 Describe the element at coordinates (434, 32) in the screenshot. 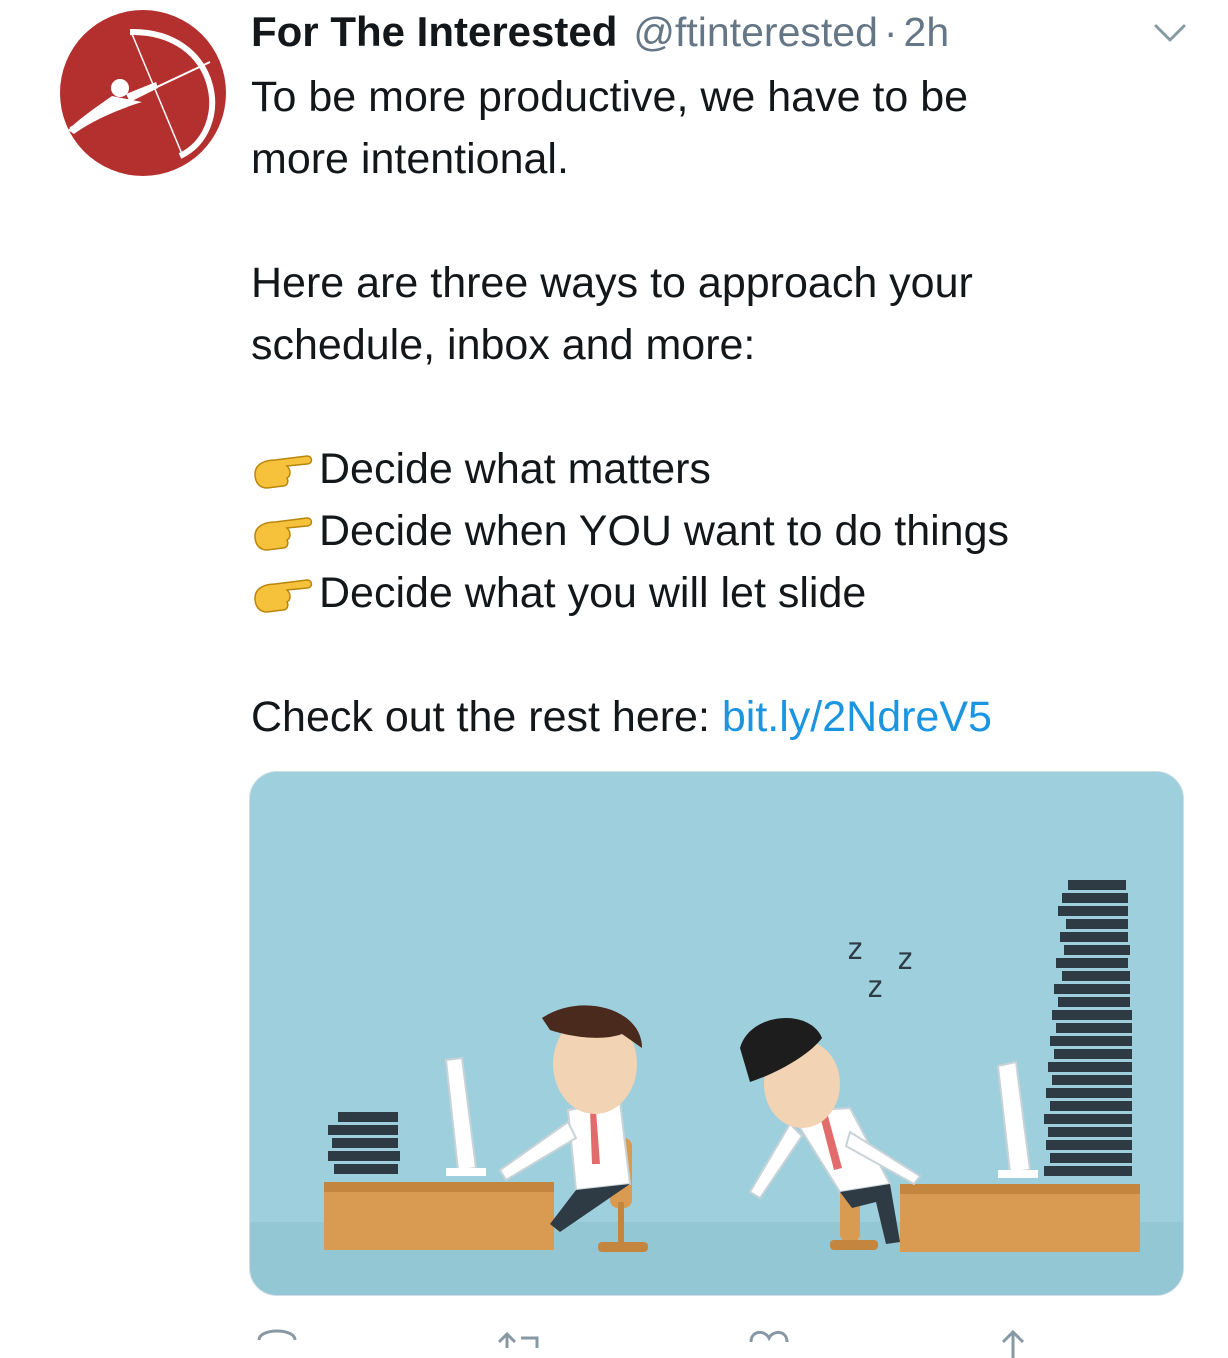

I see `author-name: For The Interested` at that location.